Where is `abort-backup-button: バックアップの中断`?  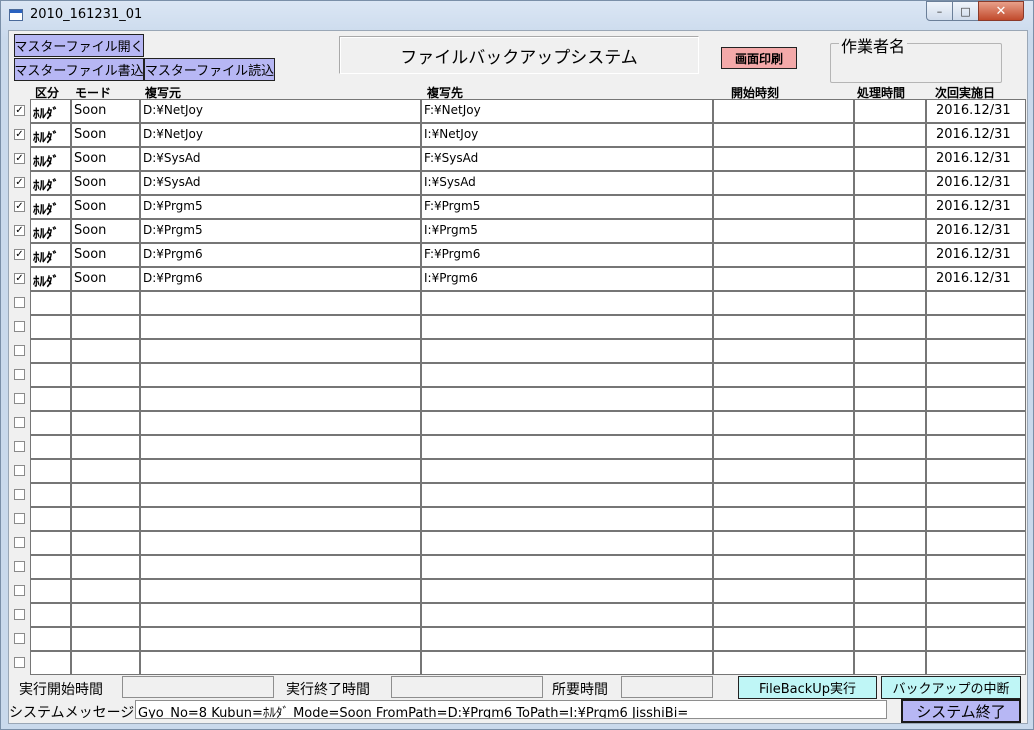
abort-backup-button: バックアップの中断 is located at coordinates (951, 687).